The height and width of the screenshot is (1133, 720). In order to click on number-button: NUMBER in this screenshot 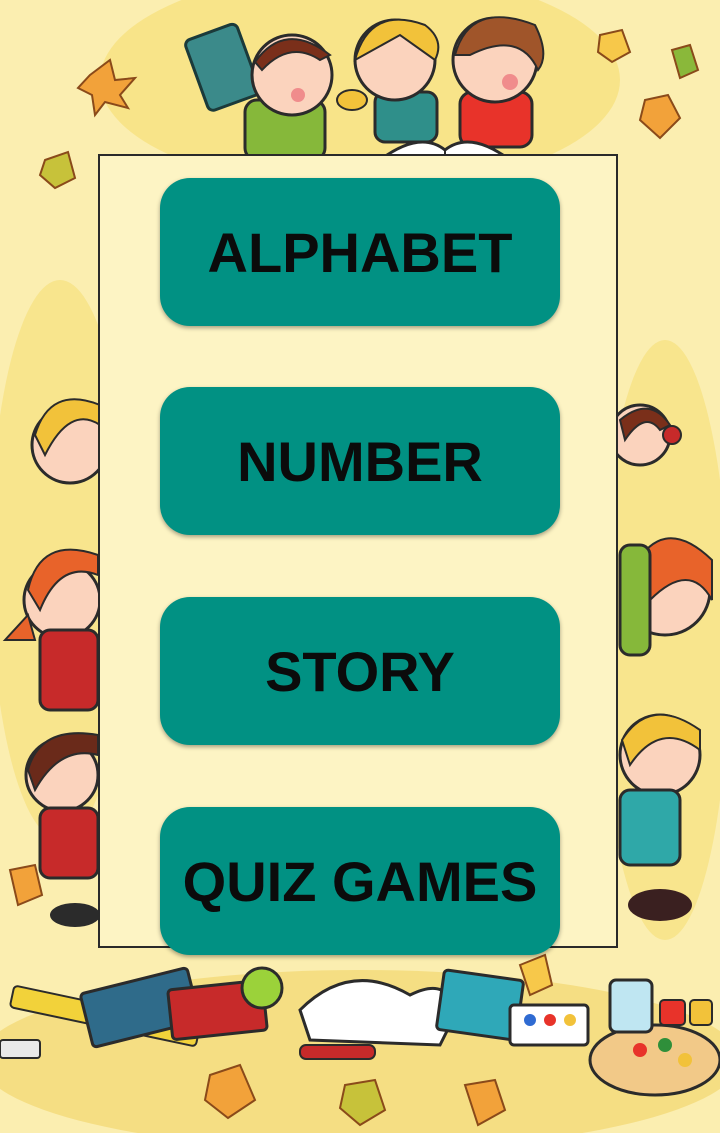, I will do `click(360, 461)`.